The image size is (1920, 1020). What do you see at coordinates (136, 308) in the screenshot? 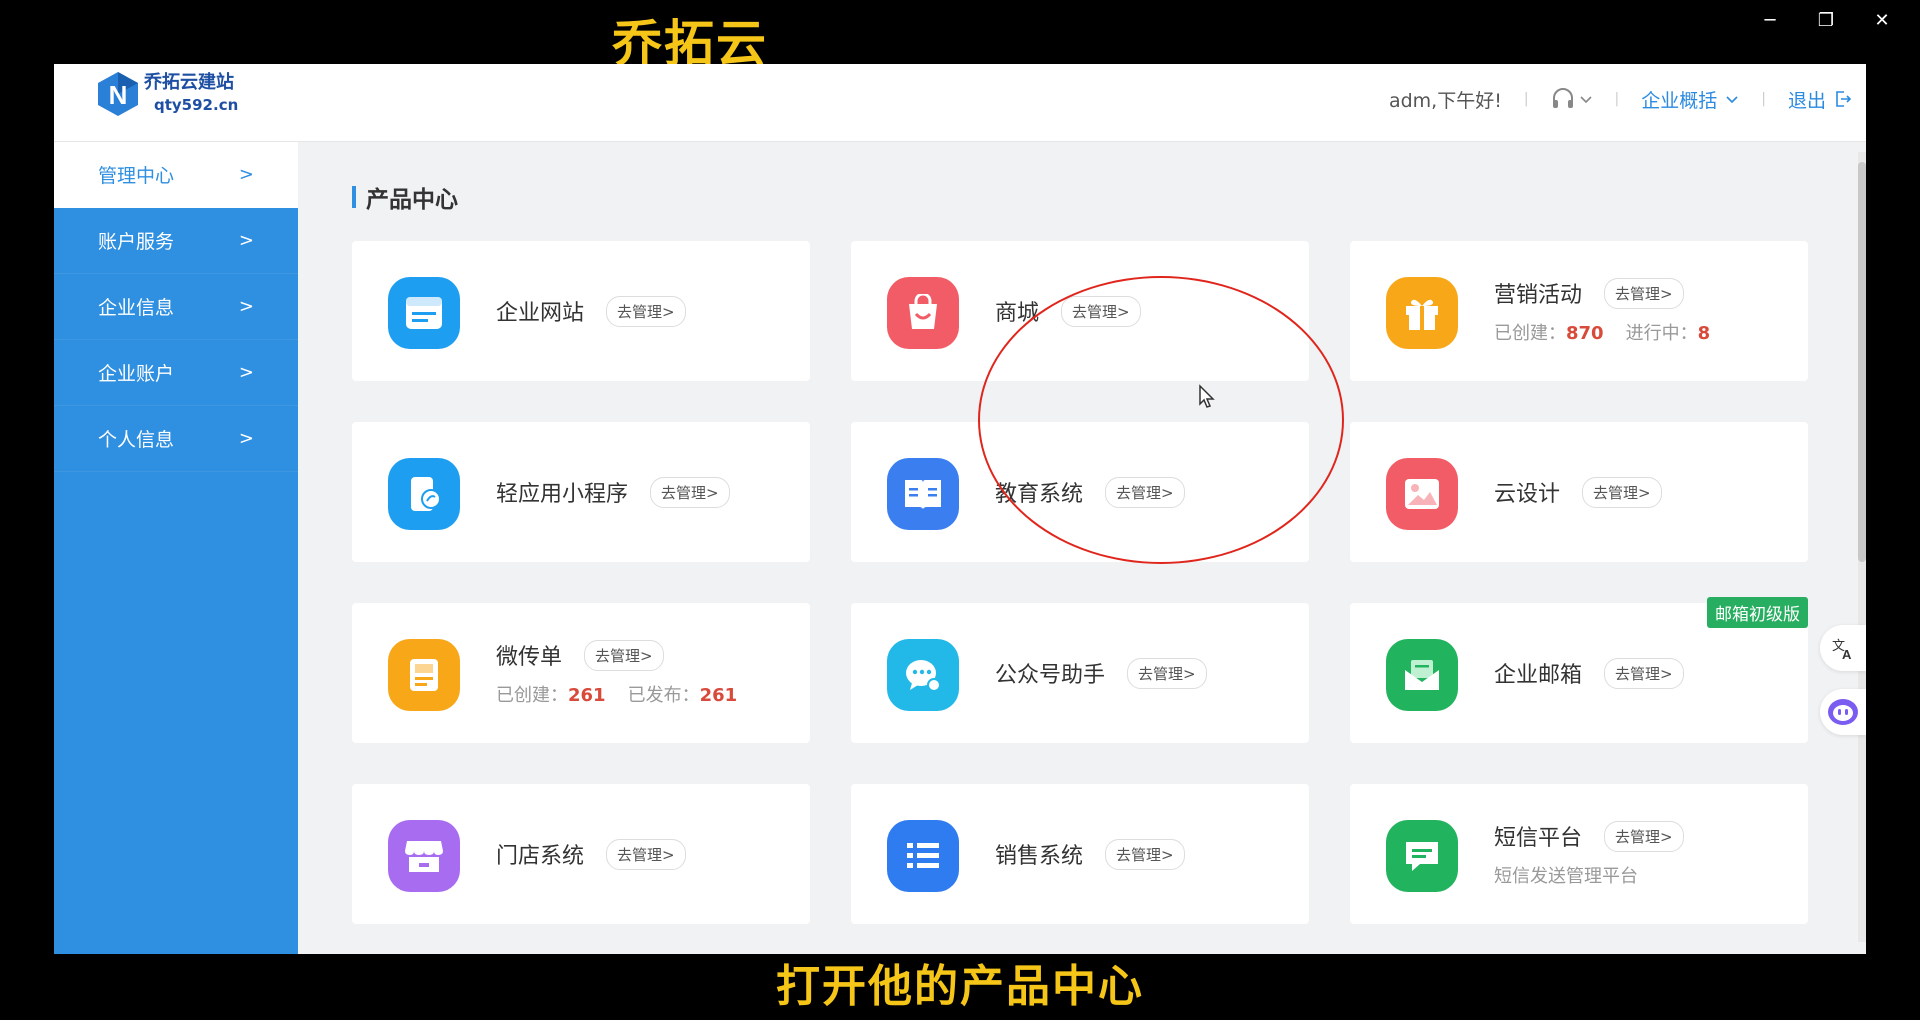
I see `sidebar-item-label: 企业信息` at bounding box center [136, 308].